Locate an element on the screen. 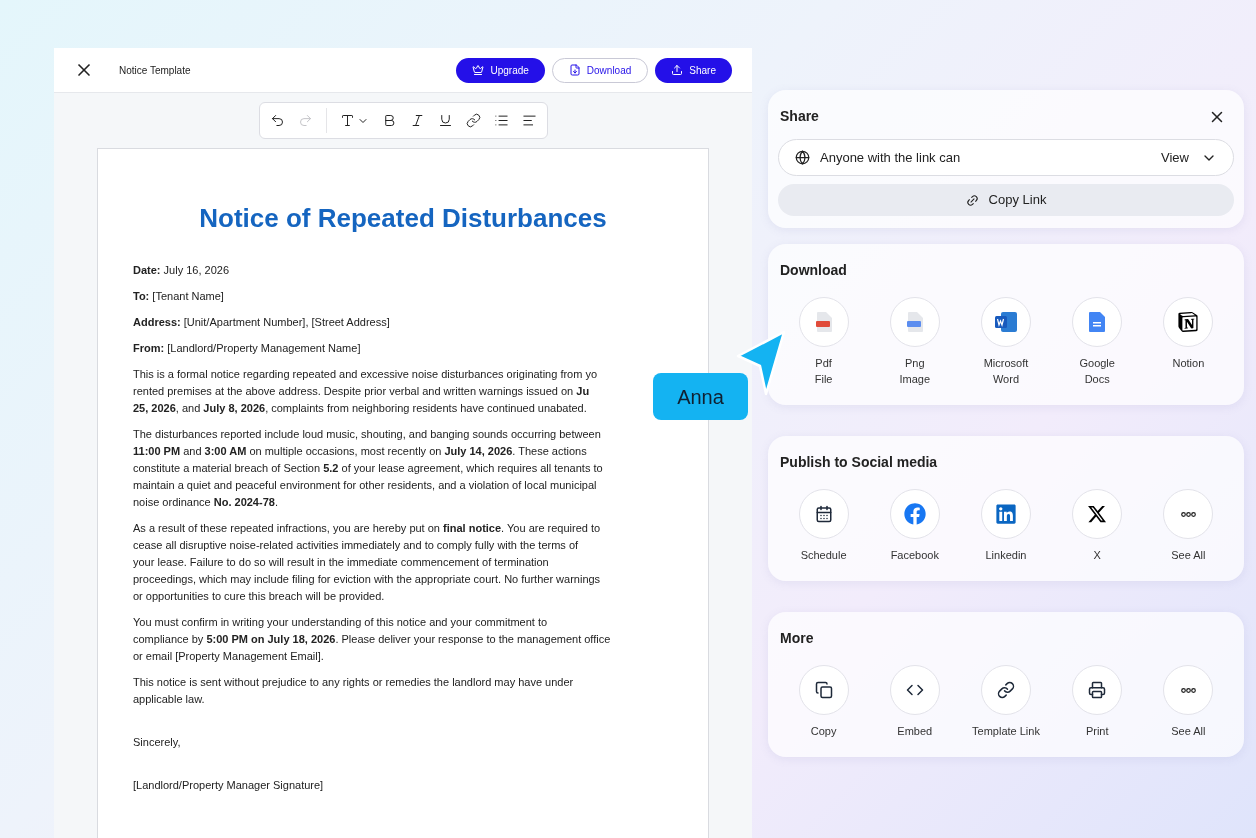 The width and height of the screenshot is (1256, 838). word-document-icon is located at coordinates (1006, 322).